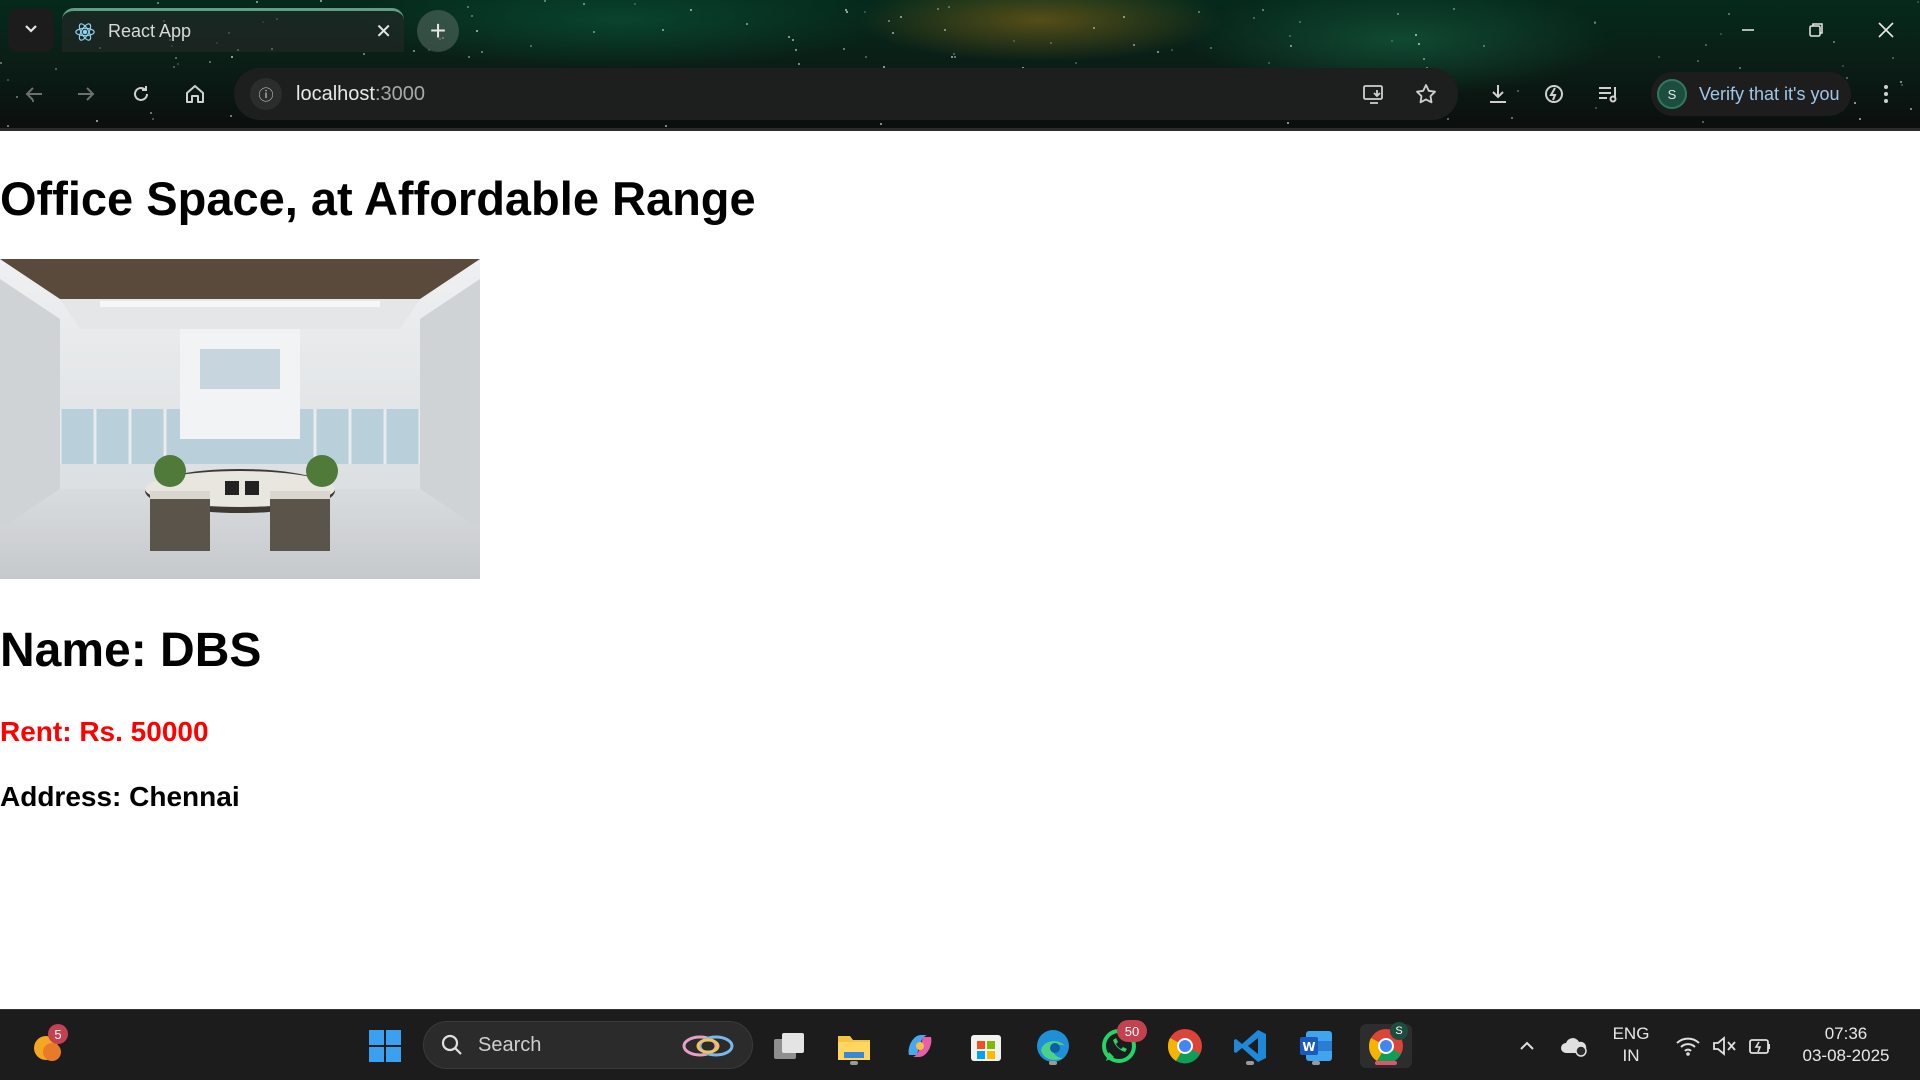 The height and width of the screenshot is (1080, 1920). What do you see at coordinates (1608, 94) in the screenshot?
I see `media-controls-button` at bounding box center [1608, 94].